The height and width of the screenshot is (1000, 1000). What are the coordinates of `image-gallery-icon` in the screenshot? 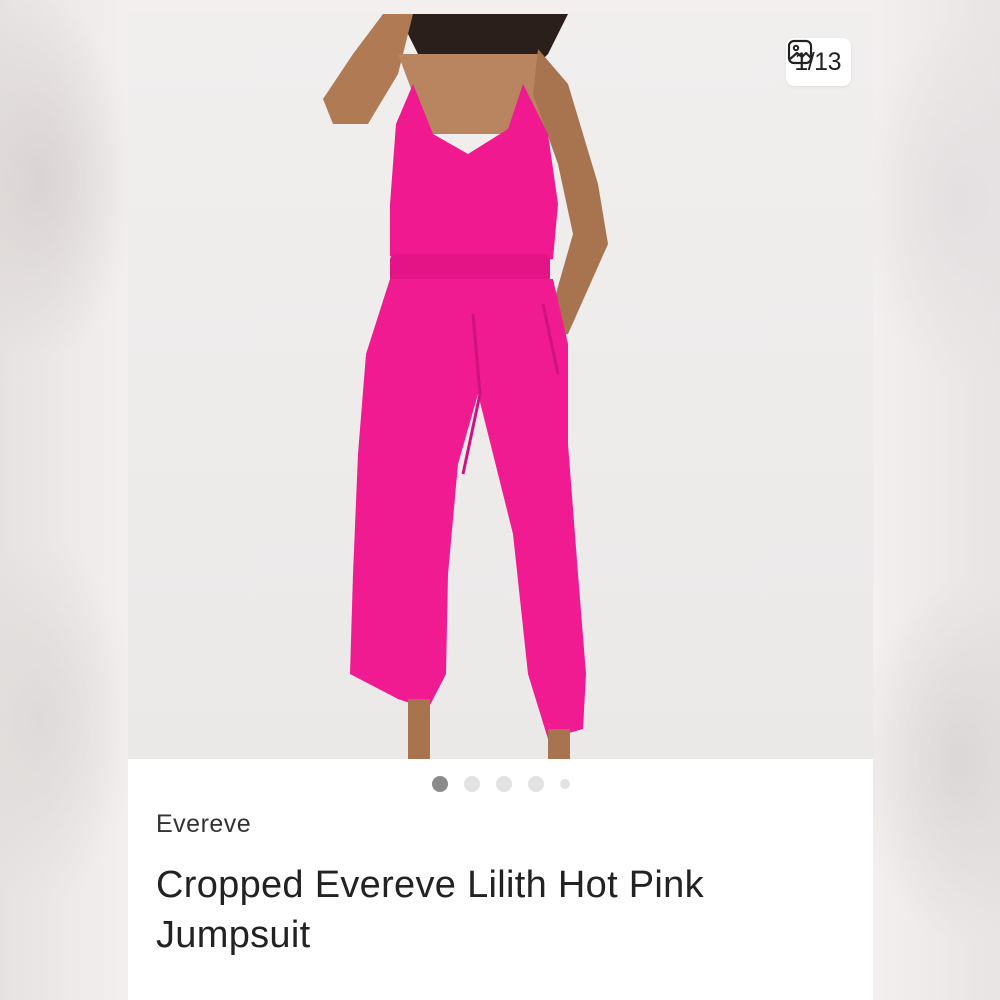 It's located at (800, 52).